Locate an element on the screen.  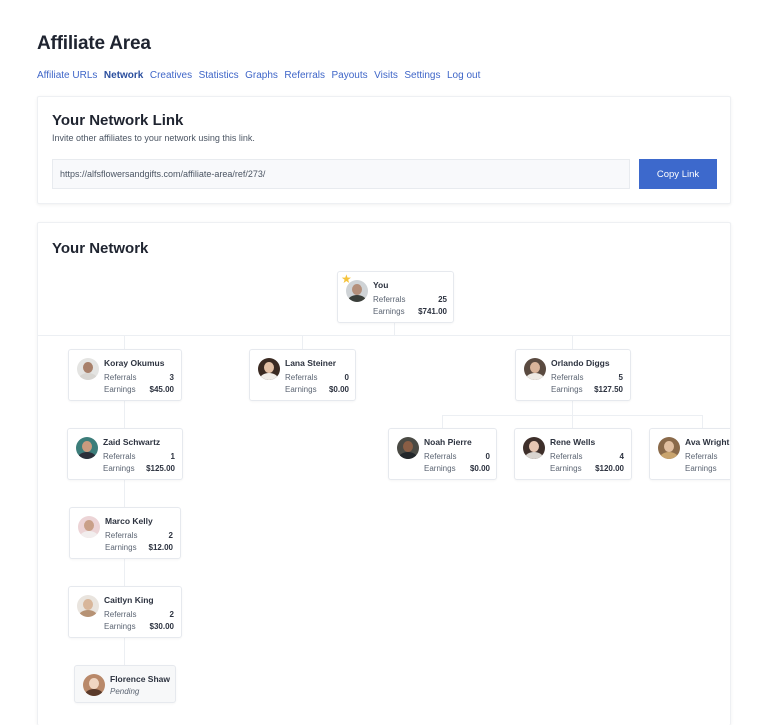
nav-settings: Settings is located at coordinates (422, 75).